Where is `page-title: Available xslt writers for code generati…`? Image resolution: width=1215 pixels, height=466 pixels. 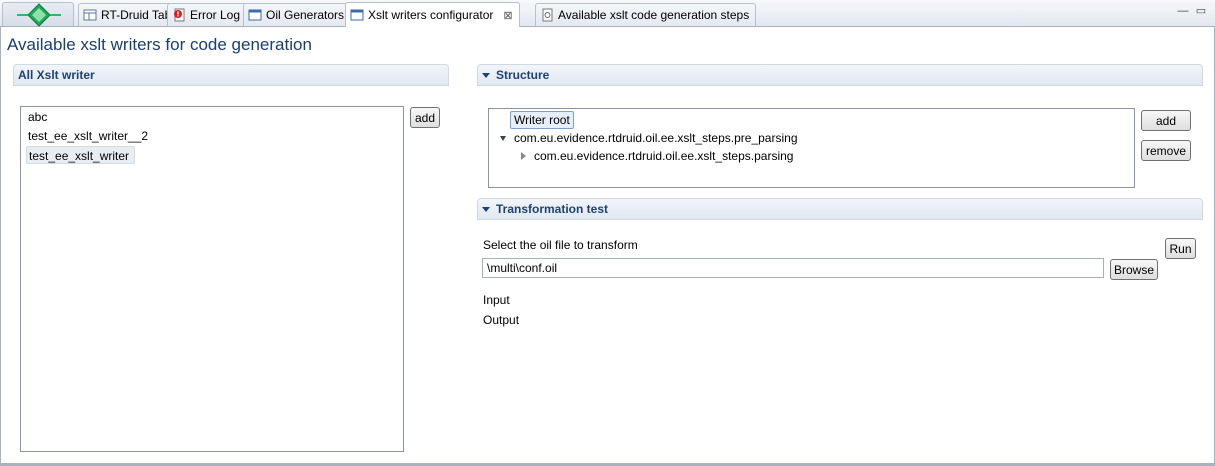 page-title: Available xslt writers for code generati… is located at coordinates (159, 44).